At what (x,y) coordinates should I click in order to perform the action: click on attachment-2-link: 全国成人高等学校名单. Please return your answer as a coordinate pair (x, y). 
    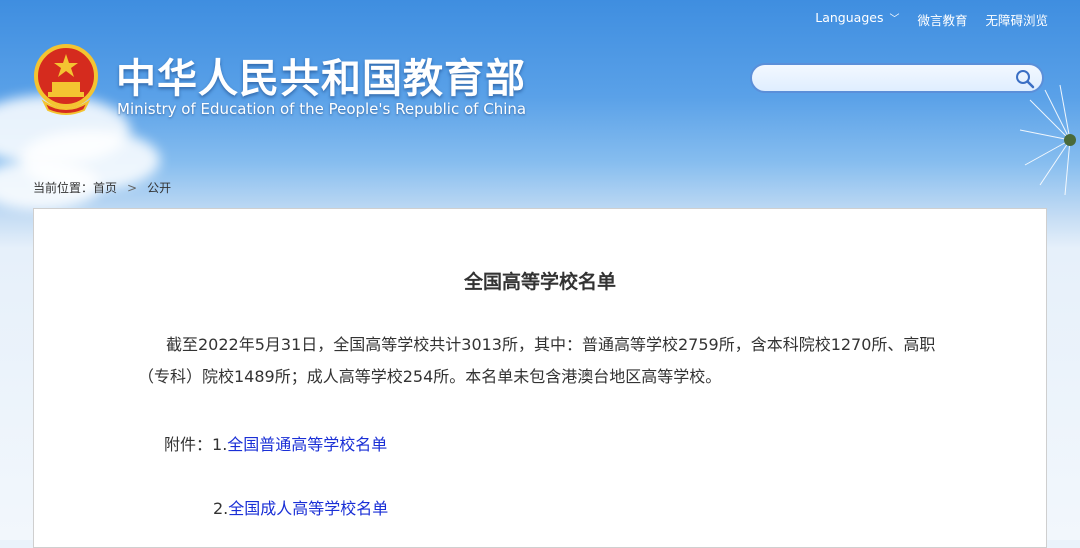
    Looking at the image, I should click on (308, 508).